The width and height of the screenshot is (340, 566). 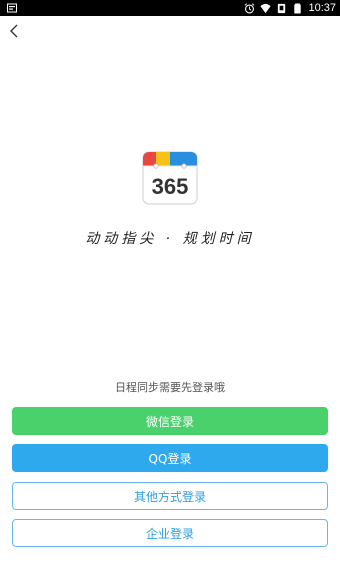 What do you see at coordinates (170, 387) in the screenshot?
I see `login-hint: 日程同步需要先登录哦` at bounding box center [170, 387].